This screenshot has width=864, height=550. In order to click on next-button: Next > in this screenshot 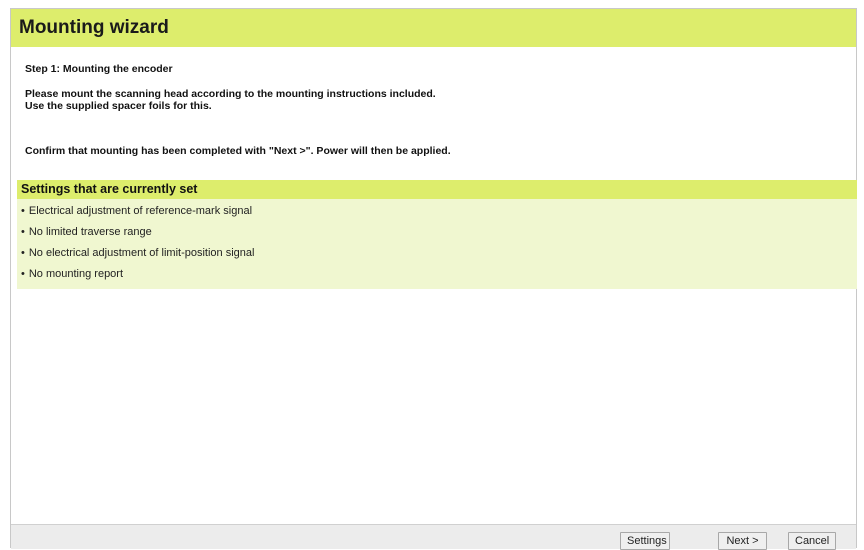, I will do `click(742, 541)`.